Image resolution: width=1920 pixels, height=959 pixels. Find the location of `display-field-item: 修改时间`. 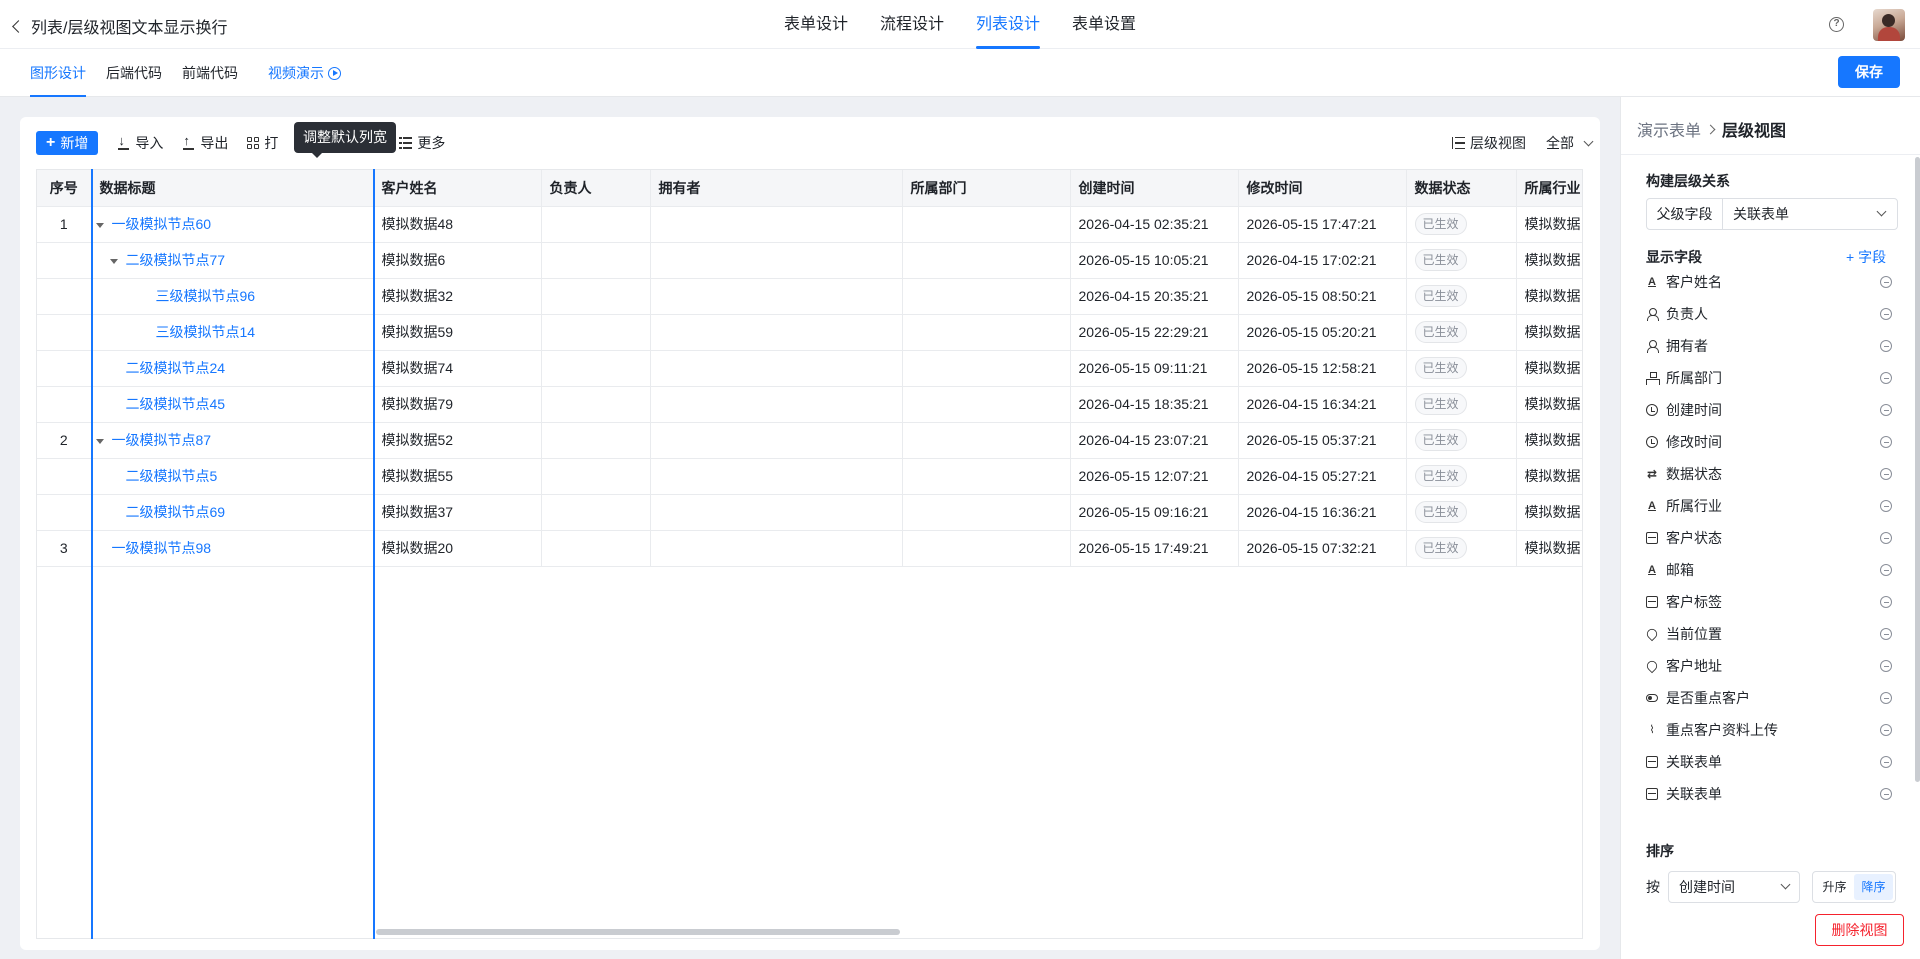

display-field-item: 修改时间 is located at coordinates (1776, 442).